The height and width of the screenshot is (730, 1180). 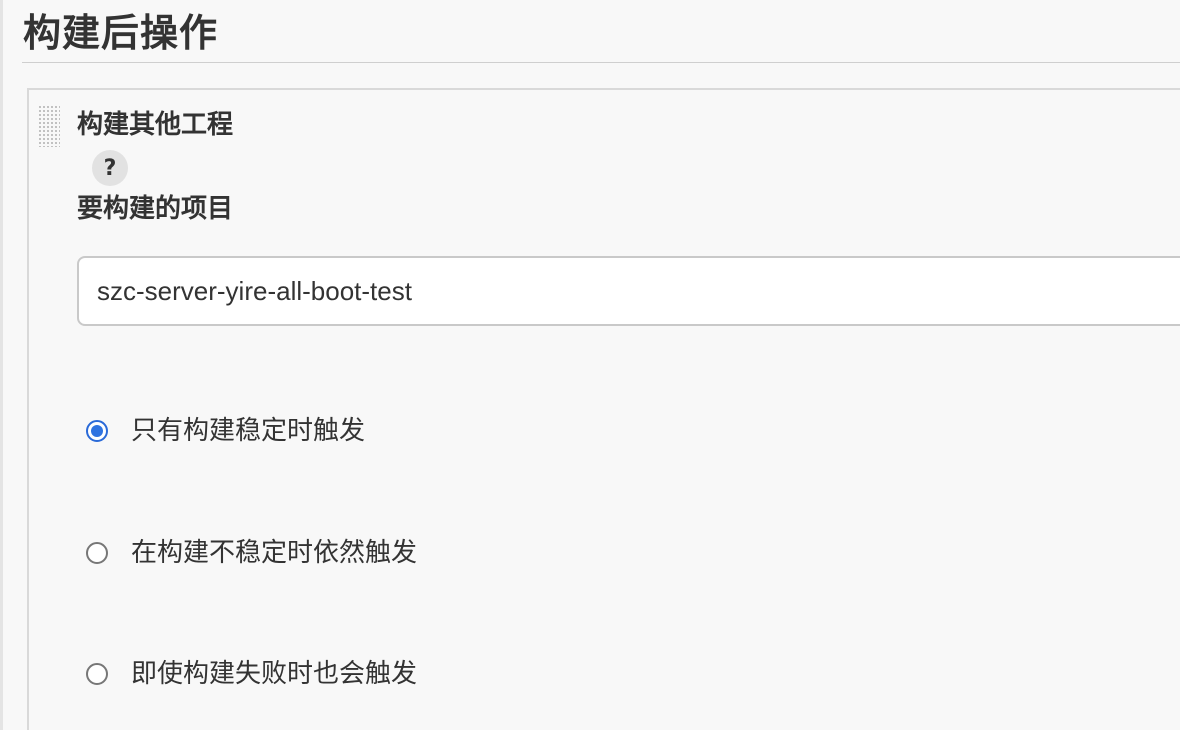 I want to click on trigger-option-failed: 即使构建失败时也会触发, so click(x=251, y=674).